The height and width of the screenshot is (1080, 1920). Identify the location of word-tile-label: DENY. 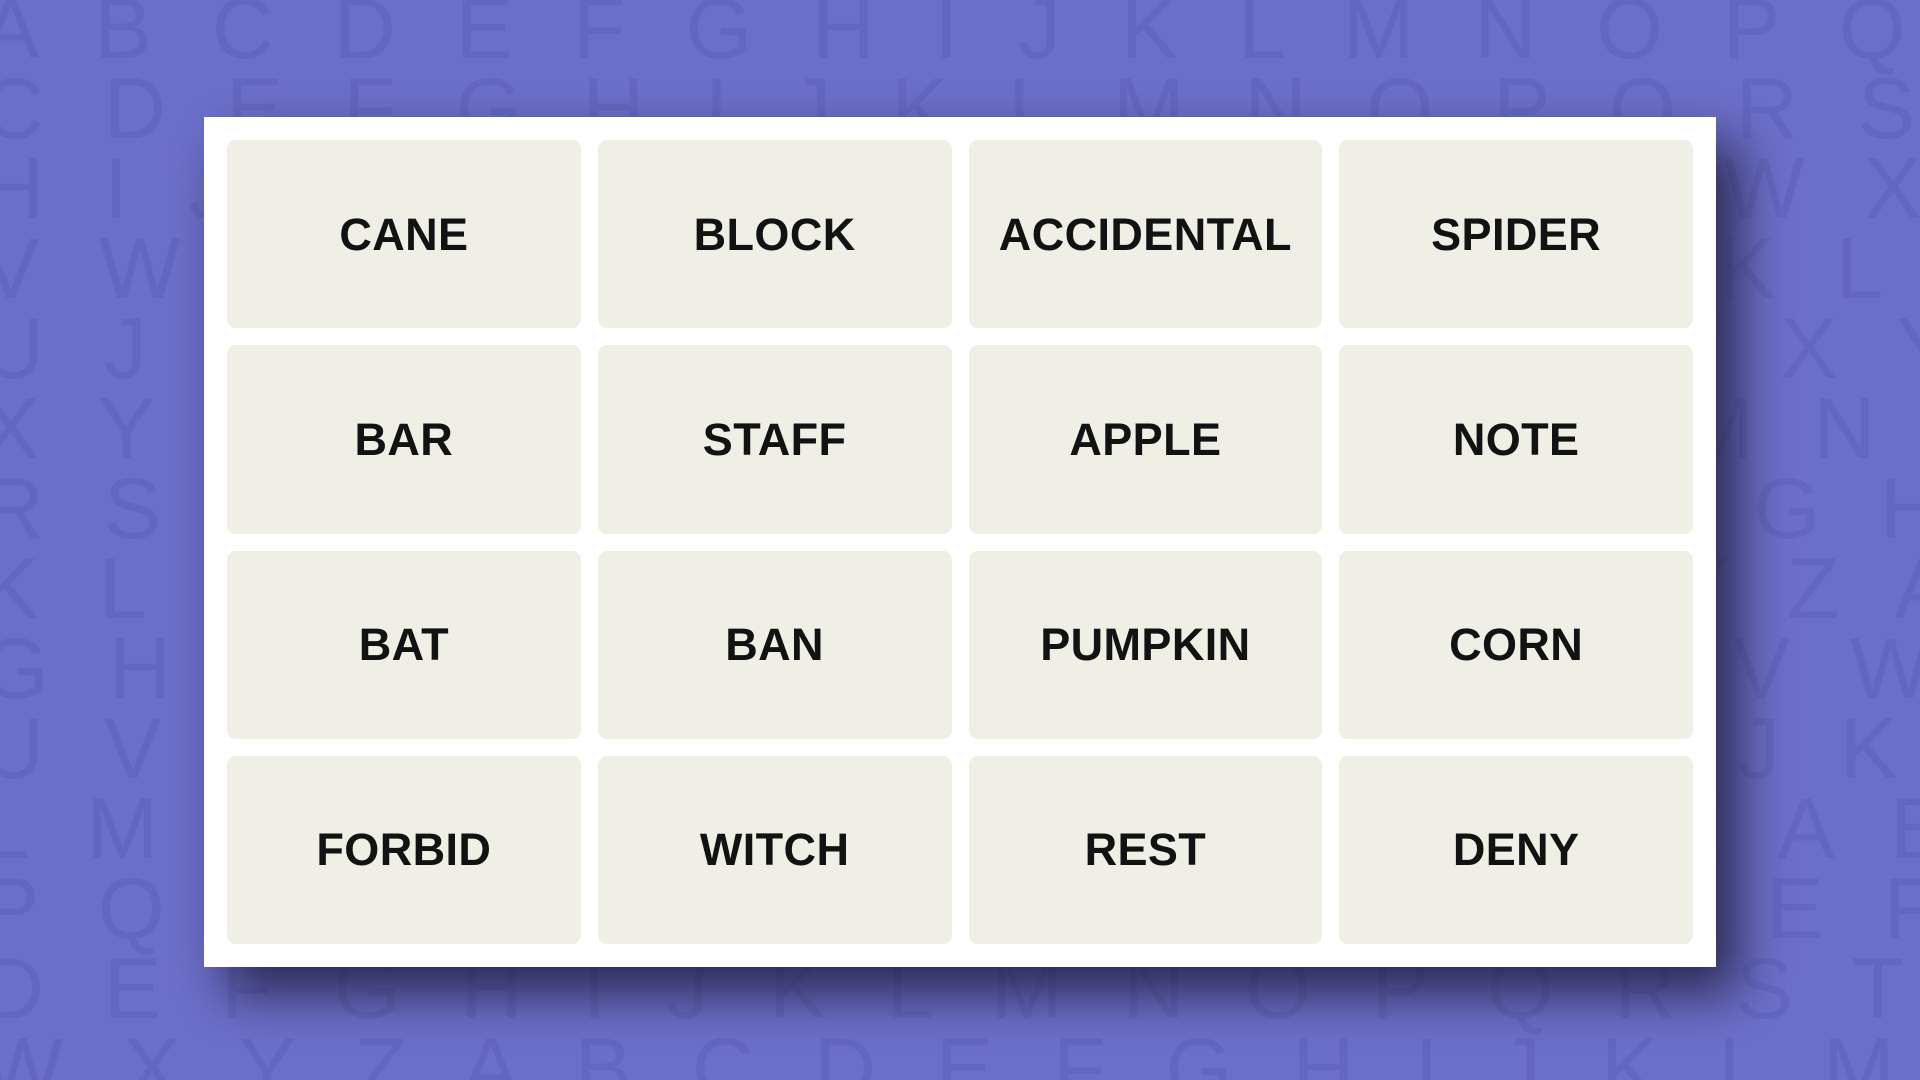
(1516, 850).